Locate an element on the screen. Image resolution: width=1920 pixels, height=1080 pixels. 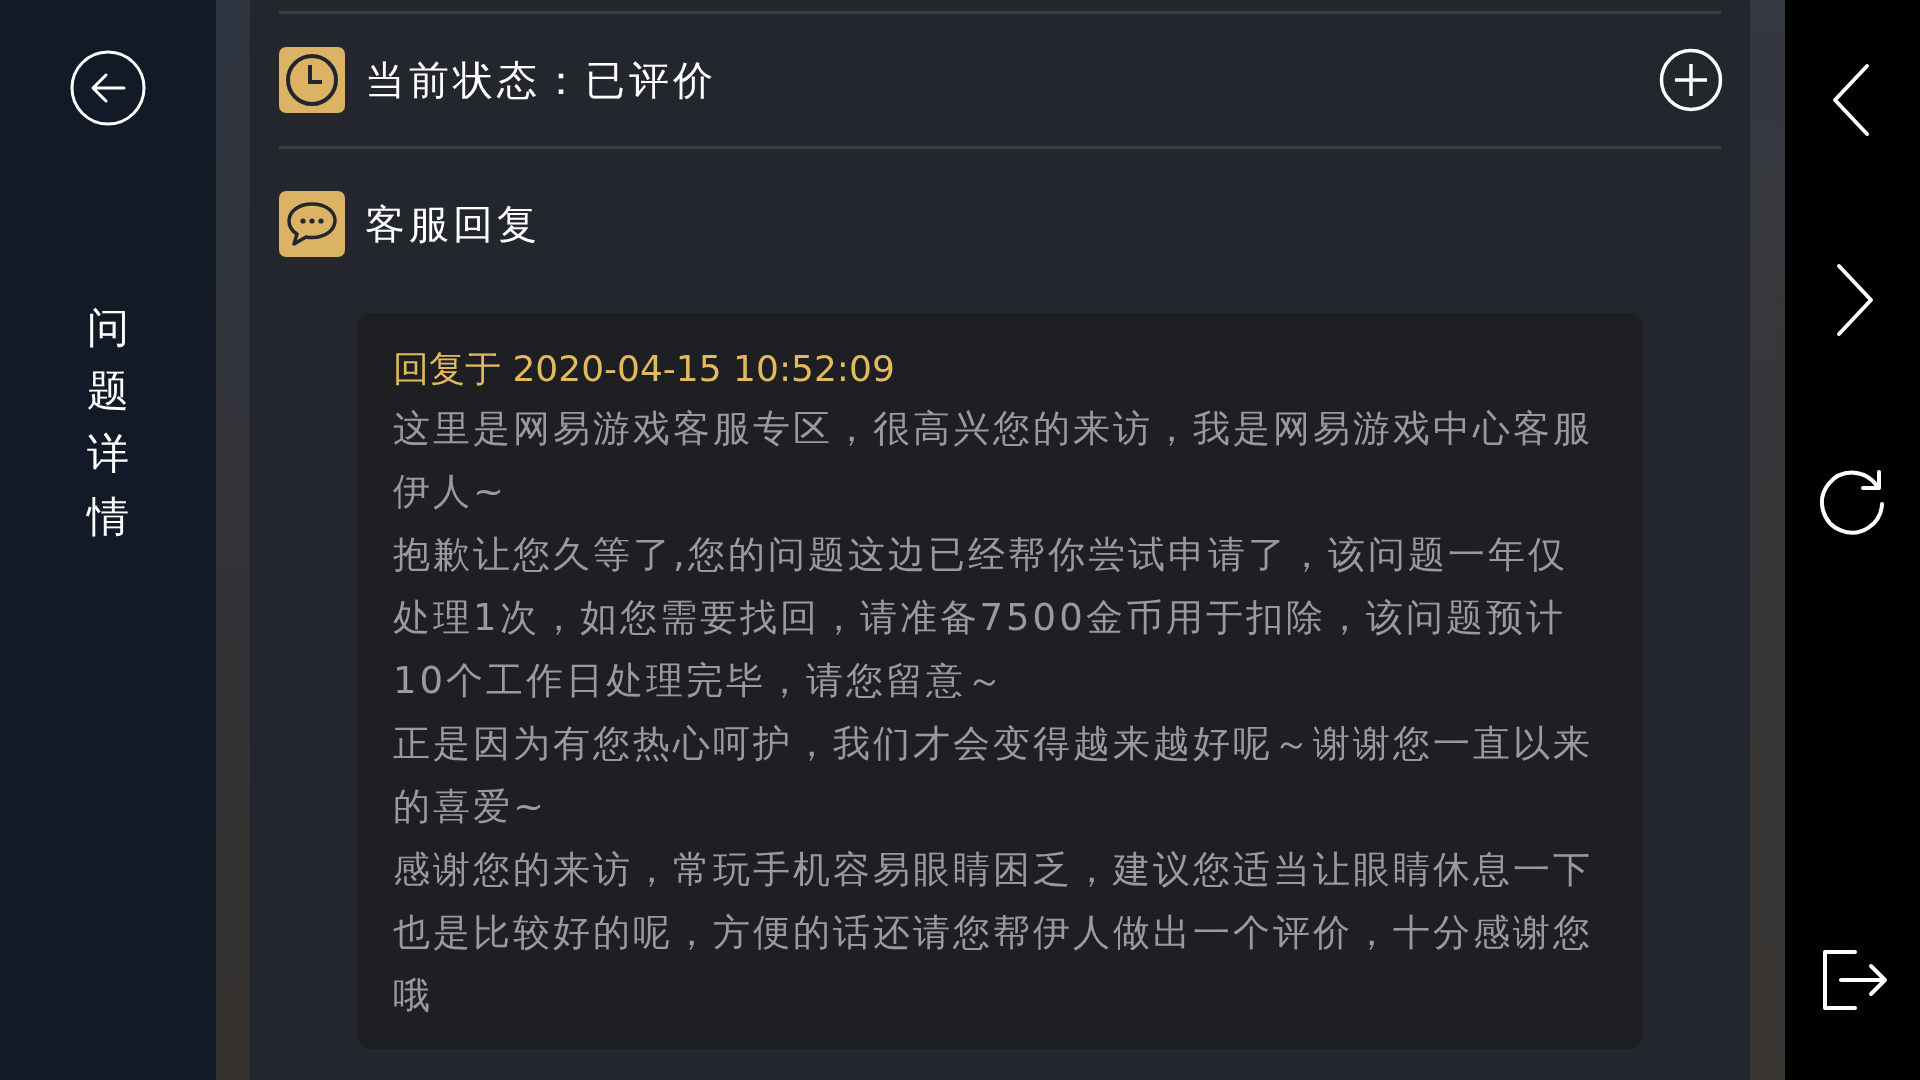
section-heading: 客服回复 is located at coordinates (453, 224).